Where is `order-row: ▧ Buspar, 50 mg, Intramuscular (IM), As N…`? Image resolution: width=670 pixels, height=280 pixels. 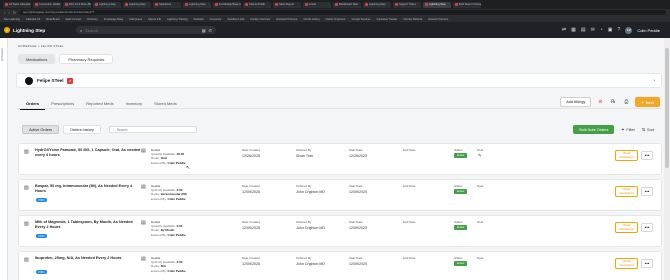 order-row: ▧ Buspar, 50 mg, Intramuscular (IM), As N… is located at coordinates (340, 195).